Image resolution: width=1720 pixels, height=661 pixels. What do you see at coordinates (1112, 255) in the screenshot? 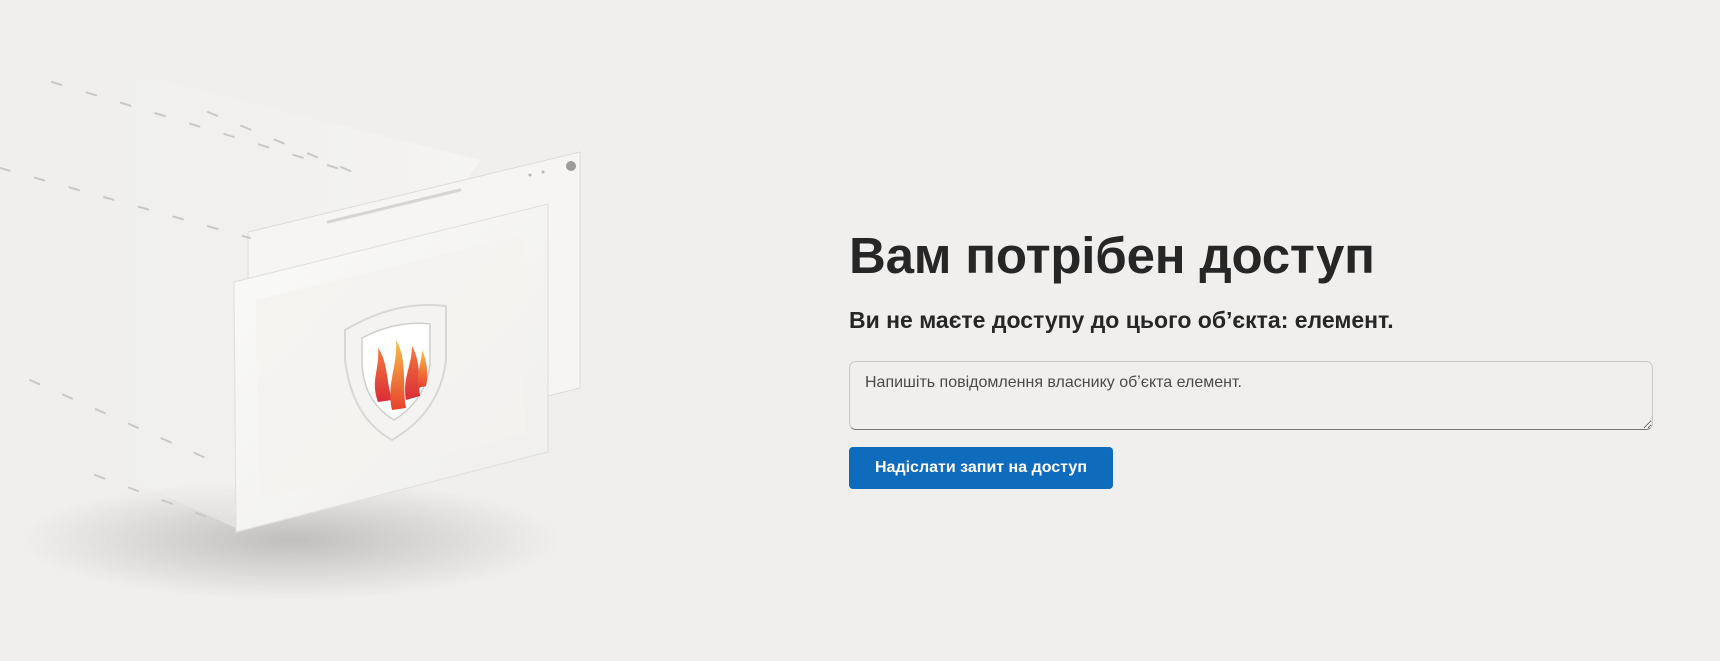
I see `page-title: Вам потрібен доступ` at bounding box center [1112, 255].